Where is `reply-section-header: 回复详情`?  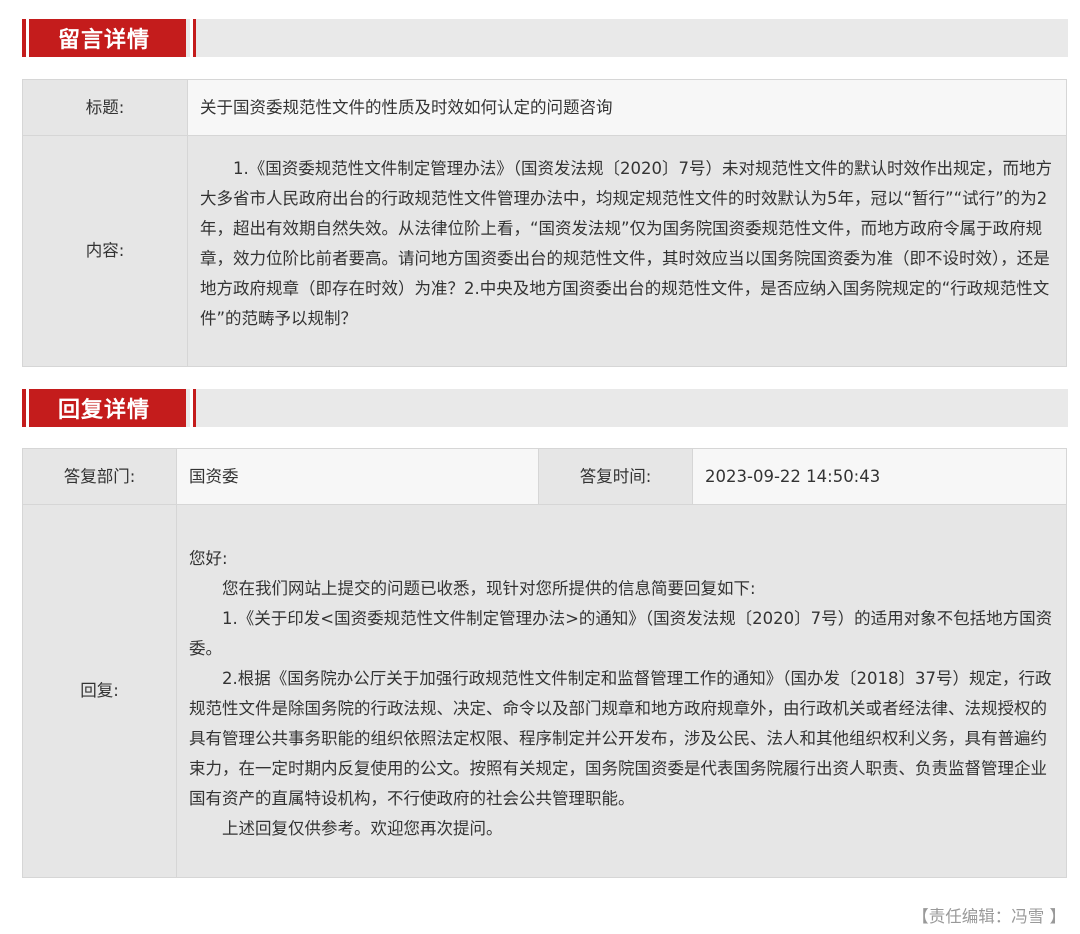
reply-section-header: 回复详情 is located at coordinates (545, 408).